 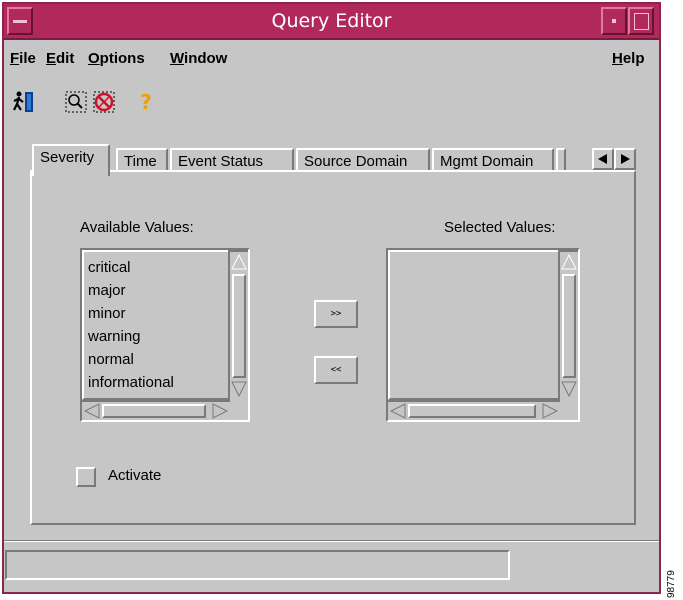 I want to click on menu-window: Window, so click(x=198, y=58).